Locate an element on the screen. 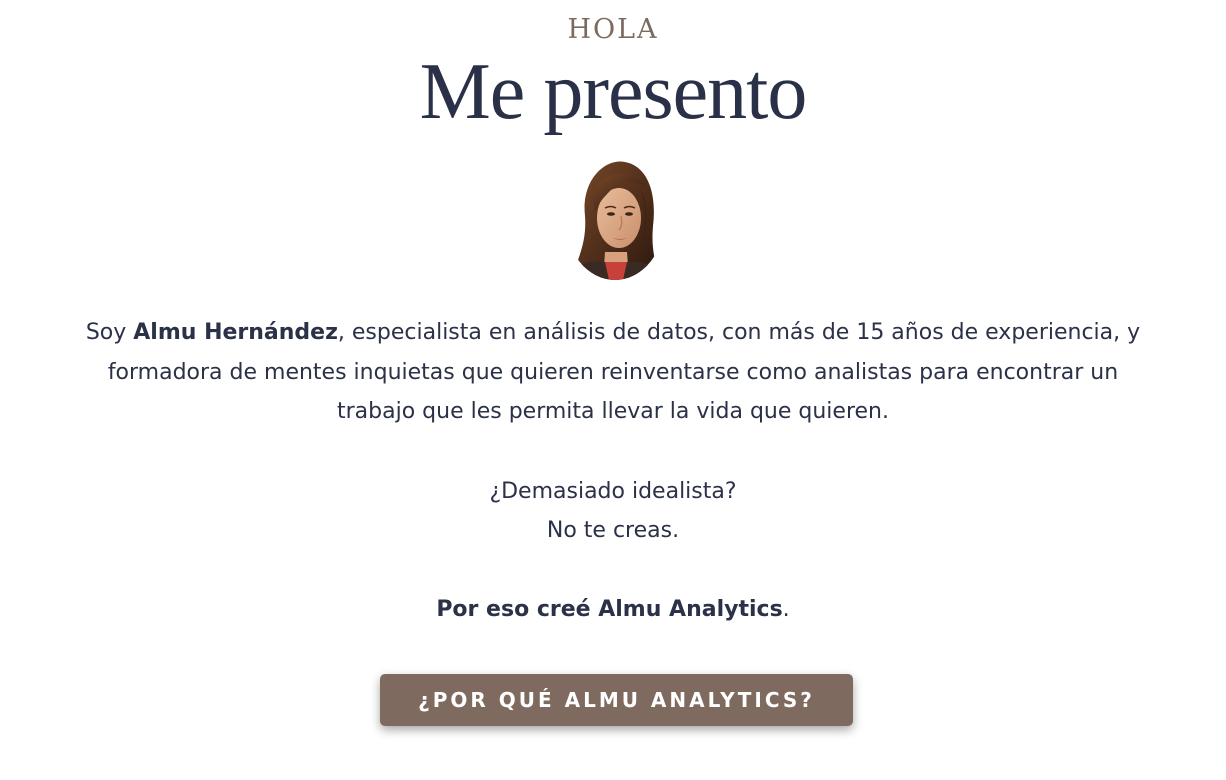  section-eyebrow: HOLA is located at coordinates (613, 29).